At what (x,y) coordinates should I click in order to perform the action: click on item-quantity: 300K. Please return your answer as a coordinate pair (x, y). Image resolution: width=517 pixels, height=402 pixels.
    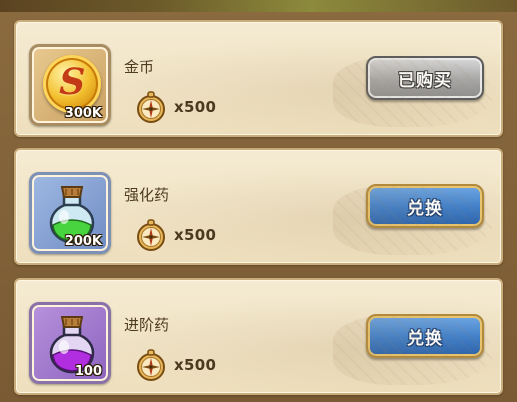
    Looking at the image, I should click on (83, 113).